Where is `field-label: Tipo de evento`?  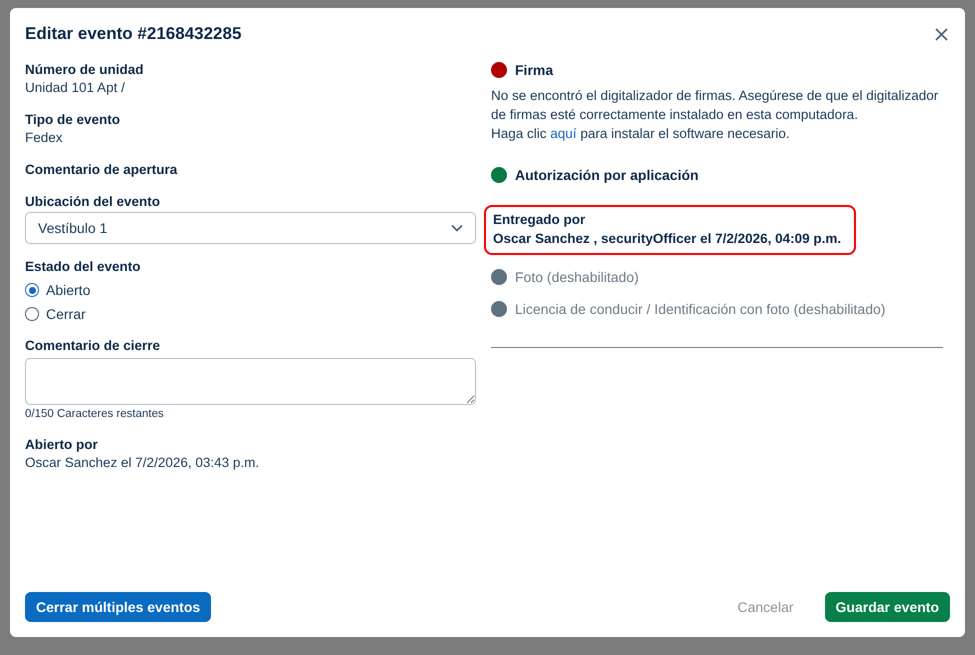 field-label: Tipo de evento is located at coordinates (73, 119).